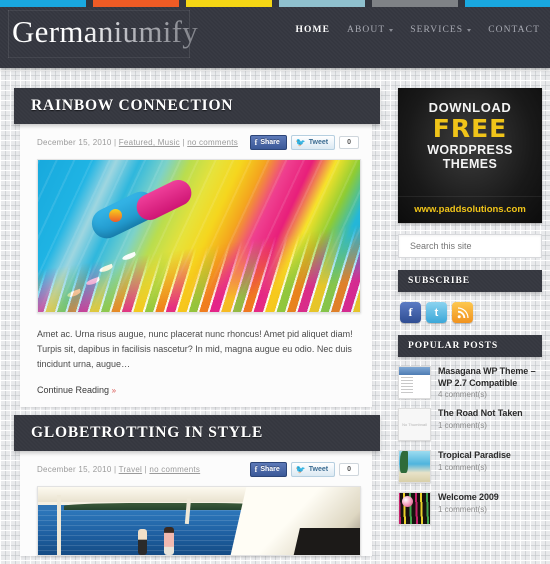 This screenshot has height=564, width=550. Describe the element at coordinates (300, 142) in the screenshot. I see `twitter-bird-icon: 🐦` at that location.